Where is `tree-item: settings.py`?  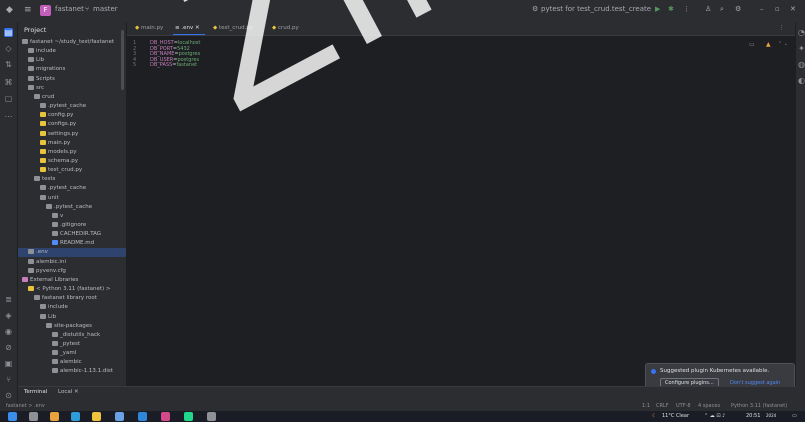
tree-item: settings.py is located at coordinates (72, 134).